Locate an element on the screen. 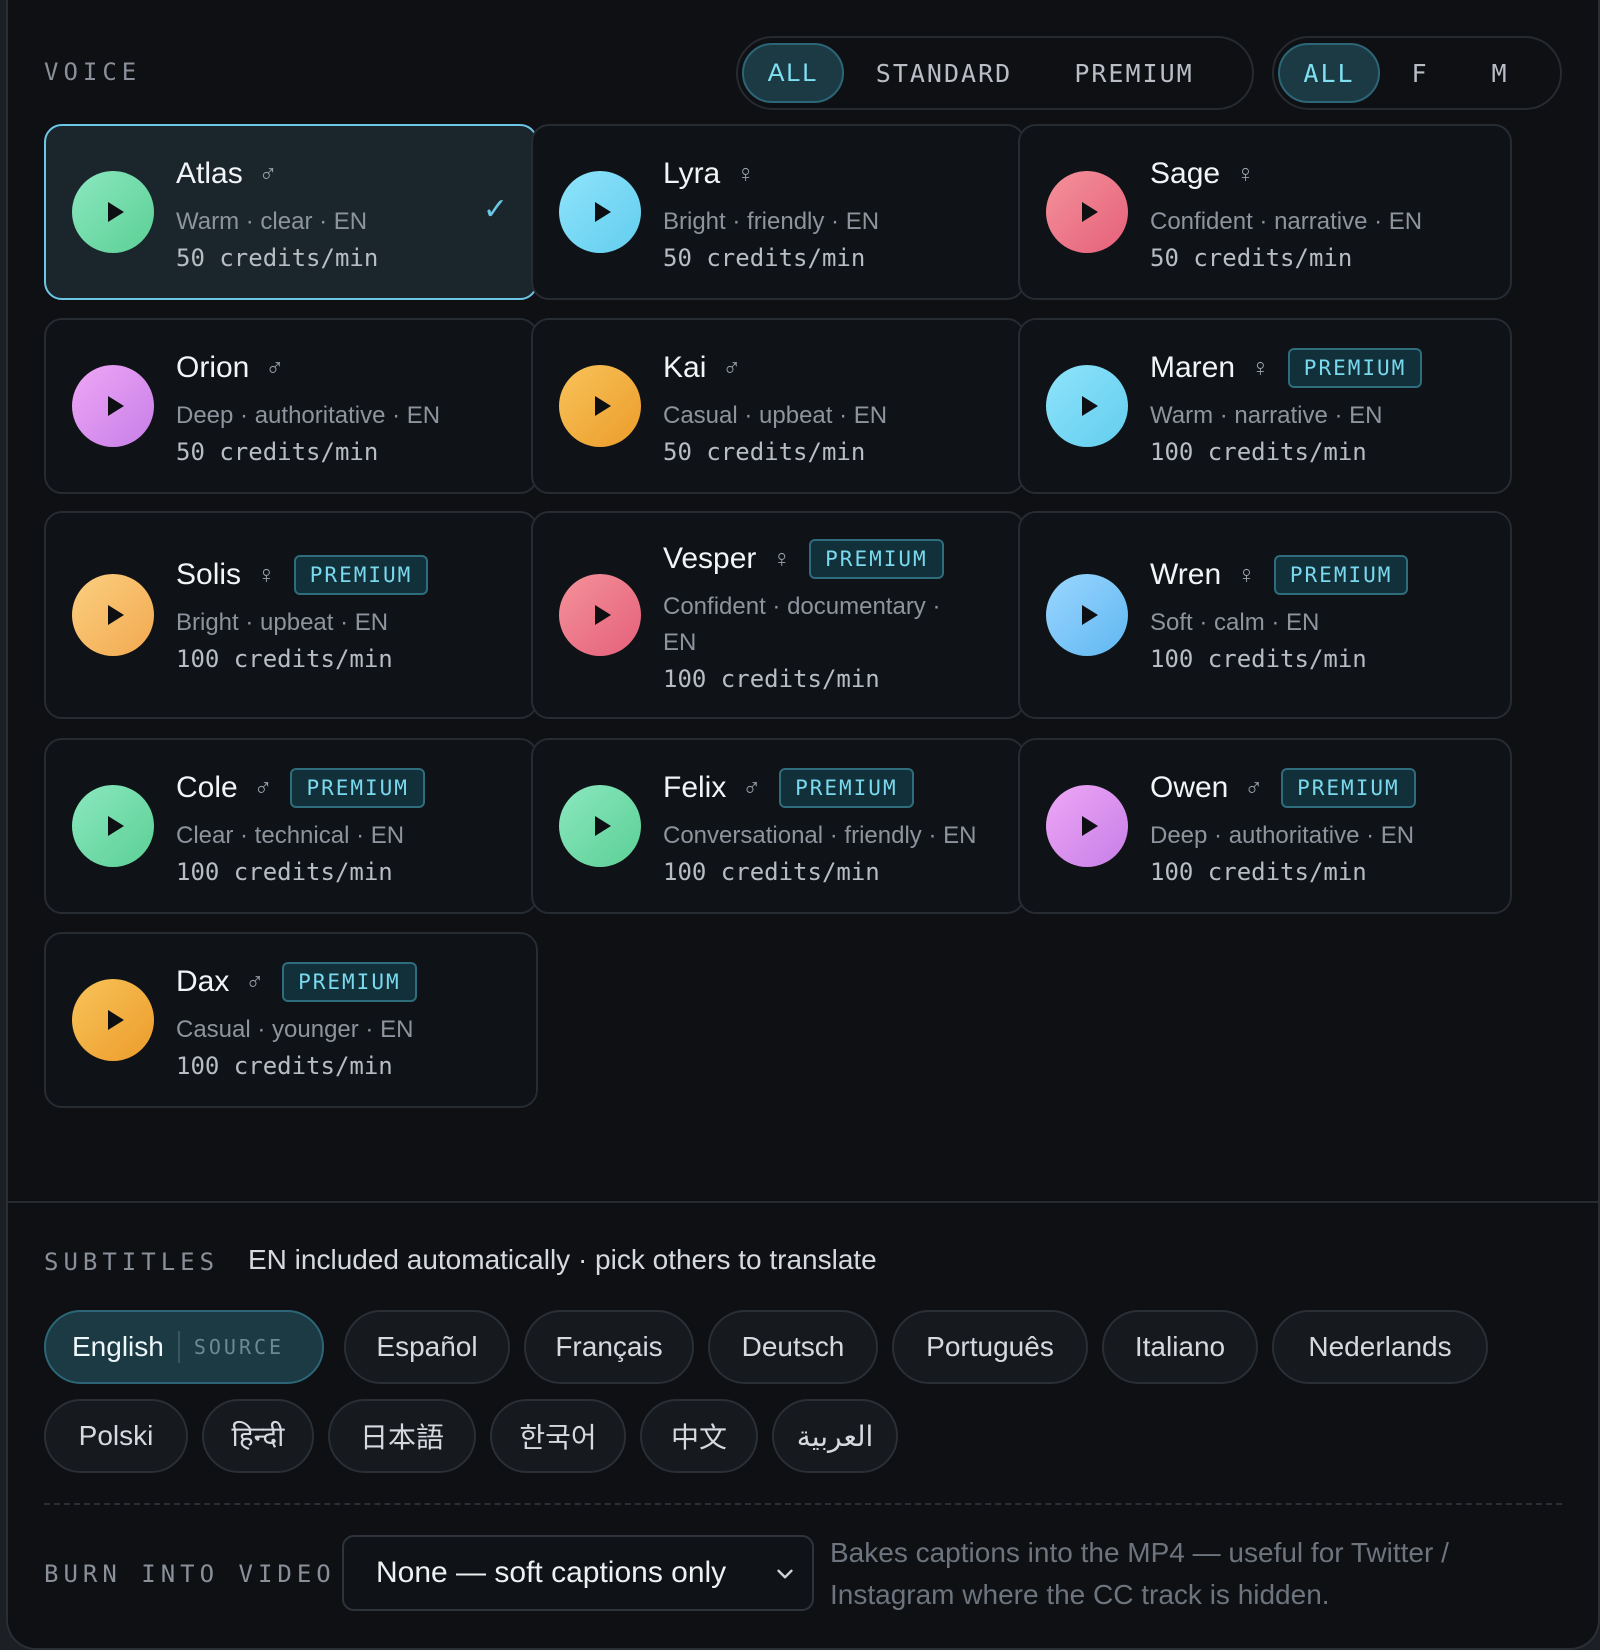 Image resolution: width=1600 pixels, height=1650 pixels. voice-card-kai: Kai ♂ Casual · upbeat · EN 50 credits/min is located at coordinates (778, 406).